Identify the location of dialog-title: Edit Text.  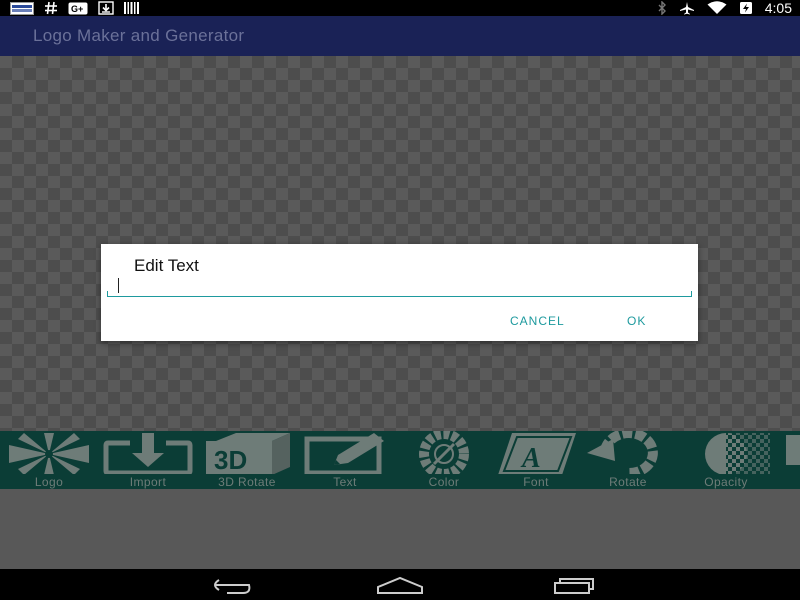
(166, 265).